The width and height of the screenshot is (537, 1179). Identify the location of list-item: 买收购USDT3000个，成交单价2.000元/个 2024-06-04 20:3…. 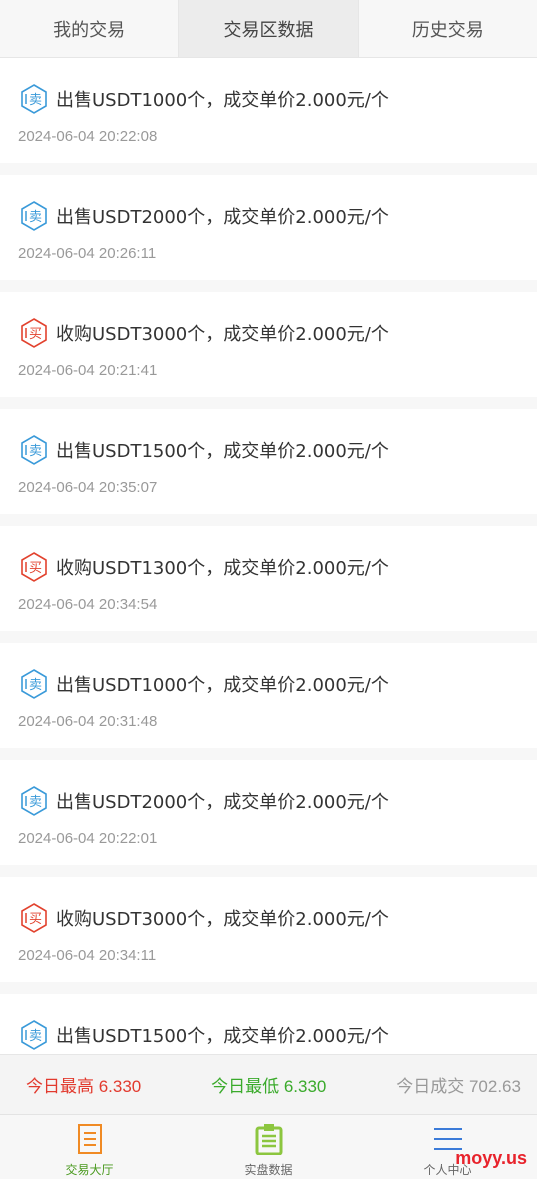
(268, 935).